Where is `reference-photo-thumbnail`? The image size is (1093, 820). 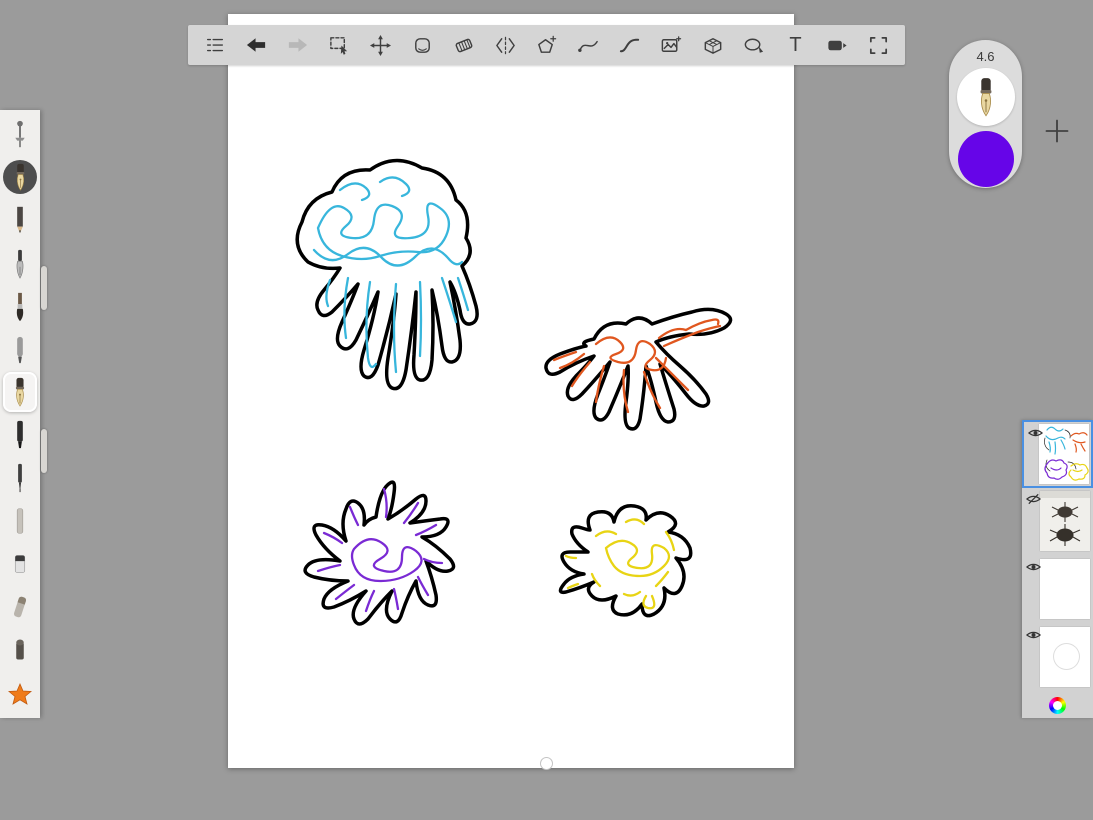 reference-photo-thumbnail is located at coordinates (1065, 521).